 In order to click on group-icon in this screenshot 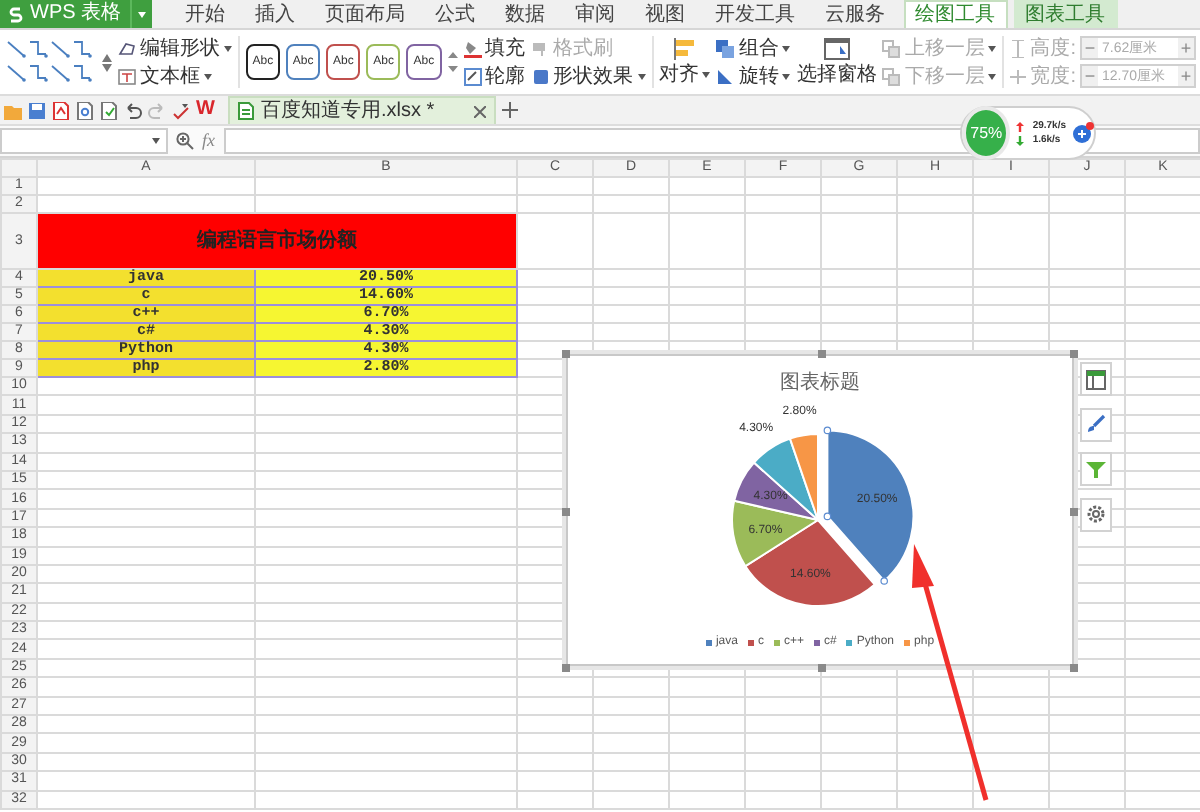, I will do `click(725, 48)`.